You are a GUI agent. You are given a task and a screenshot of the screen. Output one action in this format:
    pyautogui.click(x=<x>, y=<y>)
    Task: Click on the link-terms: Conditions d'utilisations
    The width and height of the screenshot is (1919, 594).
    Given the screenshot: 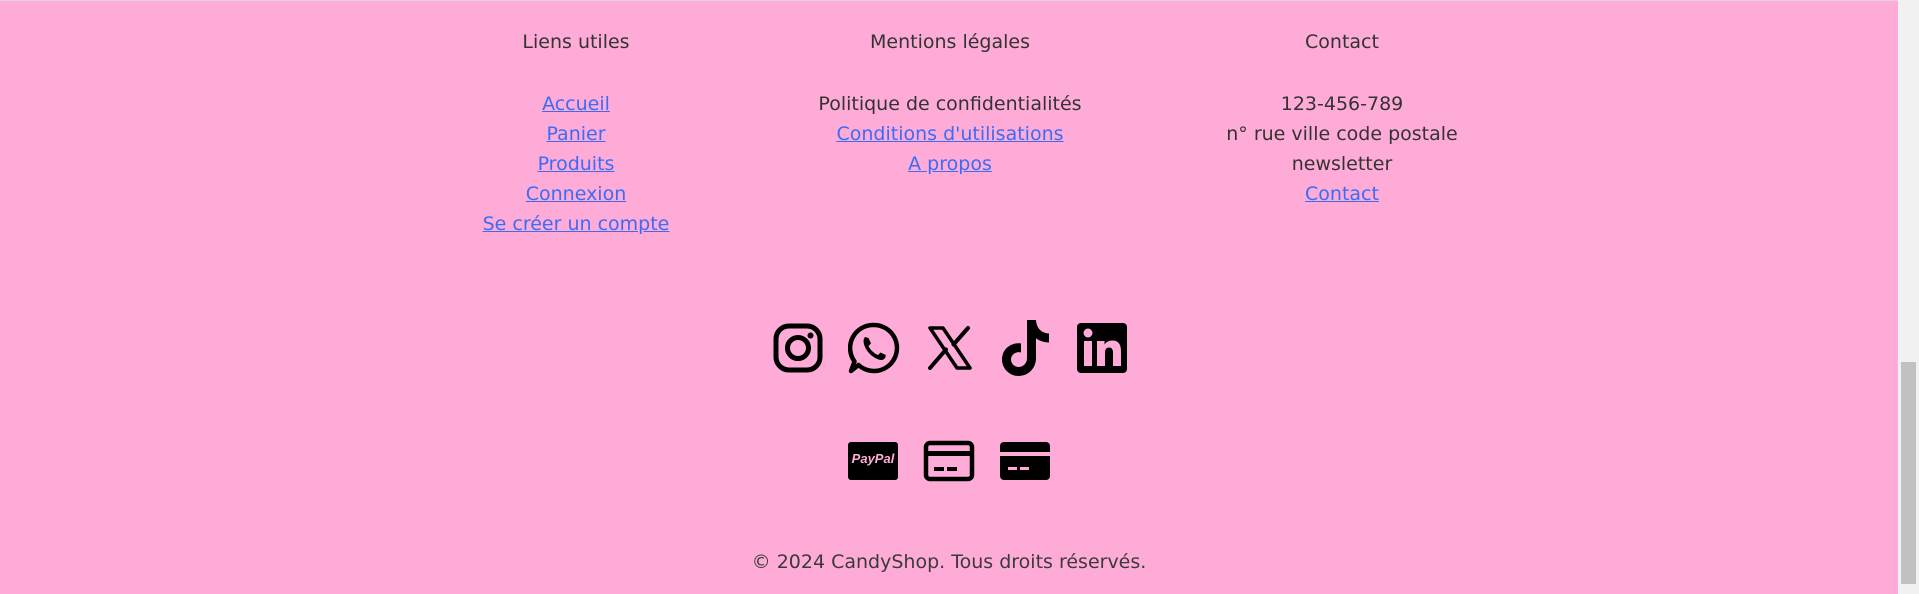 What is the action you would take?
    pyautogui.click(x=949, y=134)
    